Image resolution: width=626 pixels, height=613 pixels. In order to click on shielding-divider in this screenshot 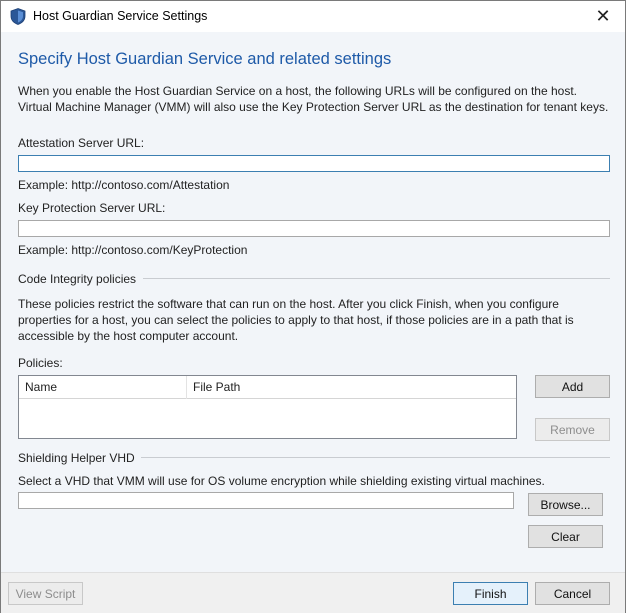, I will do `click(375, 457)`.